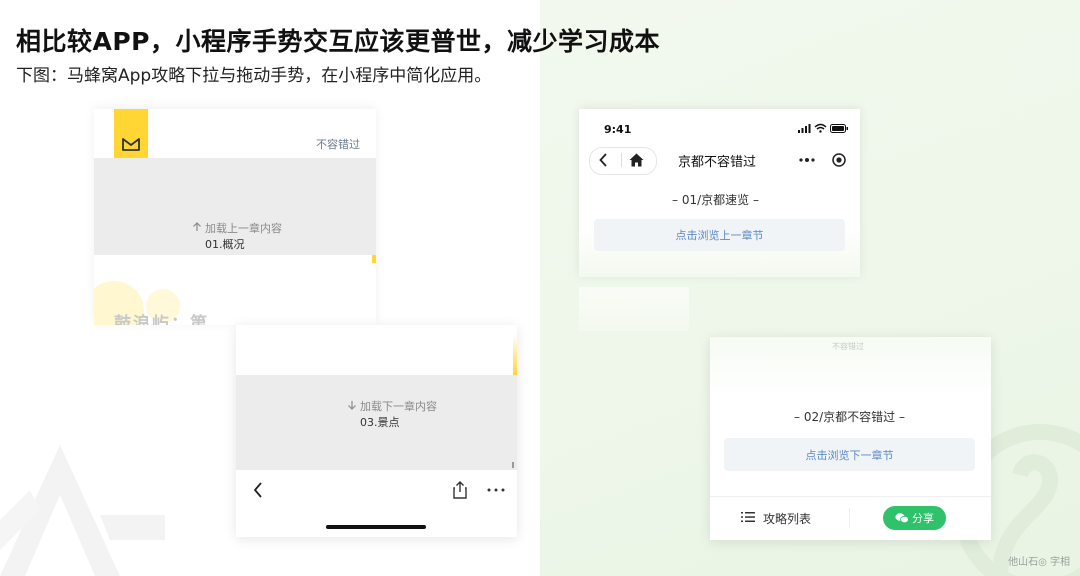 The image size is (1080, 576). Describe the element at coordinates (748, 517) in the screenshot. I see `list-icon` at that location.